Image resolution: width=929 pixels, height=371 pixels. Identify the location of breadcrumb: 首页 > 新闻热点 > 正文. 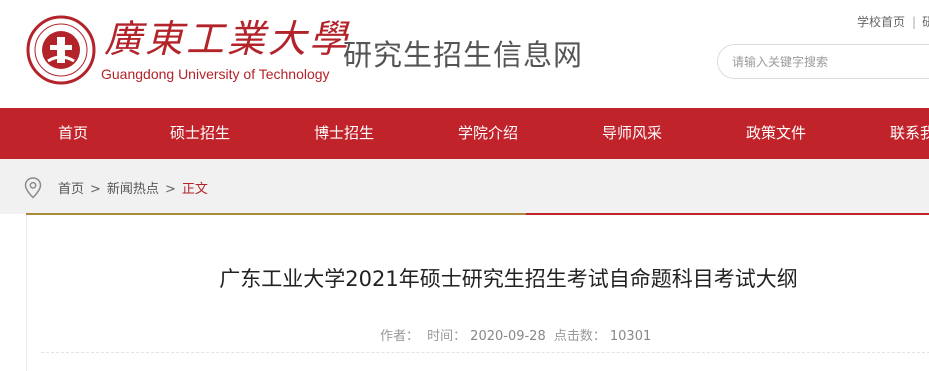
(133, 187).